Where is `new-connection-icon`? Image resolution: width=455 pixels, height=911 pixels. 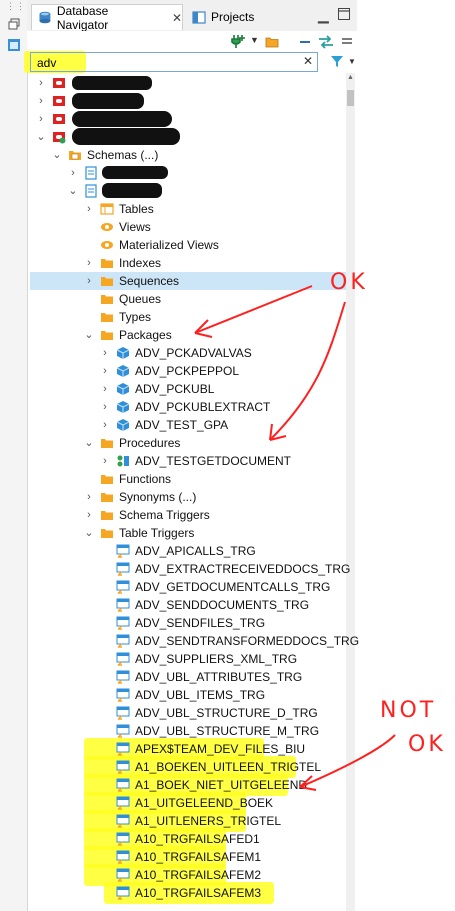
new-connection-icon is located at coordinates (238, 41).